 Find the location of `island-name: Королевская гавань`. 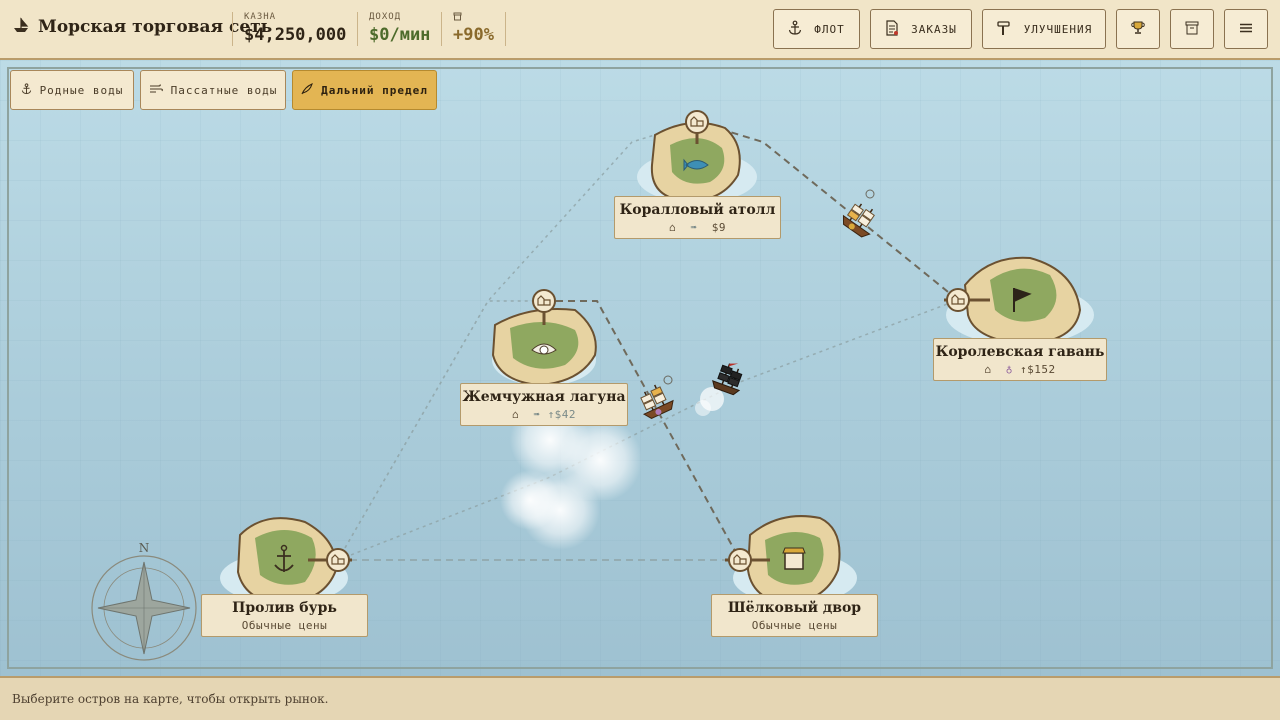

island-name: Королевская гавань is located at coordinates (1020, 352).